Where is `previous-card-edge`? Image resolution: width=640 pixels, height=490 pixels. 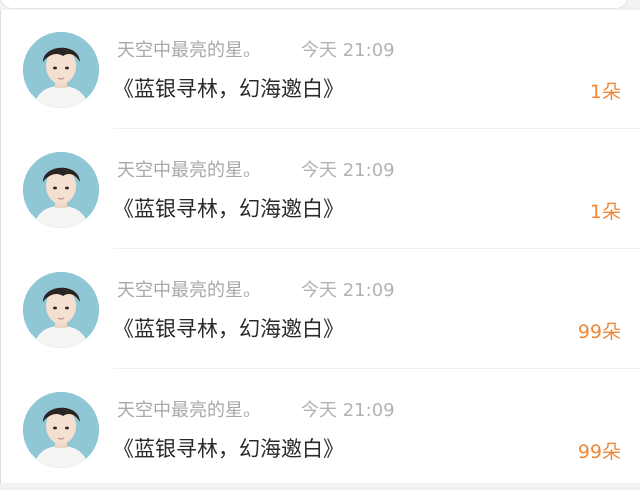 previous-card-edge is located at coordinates (314, 4).